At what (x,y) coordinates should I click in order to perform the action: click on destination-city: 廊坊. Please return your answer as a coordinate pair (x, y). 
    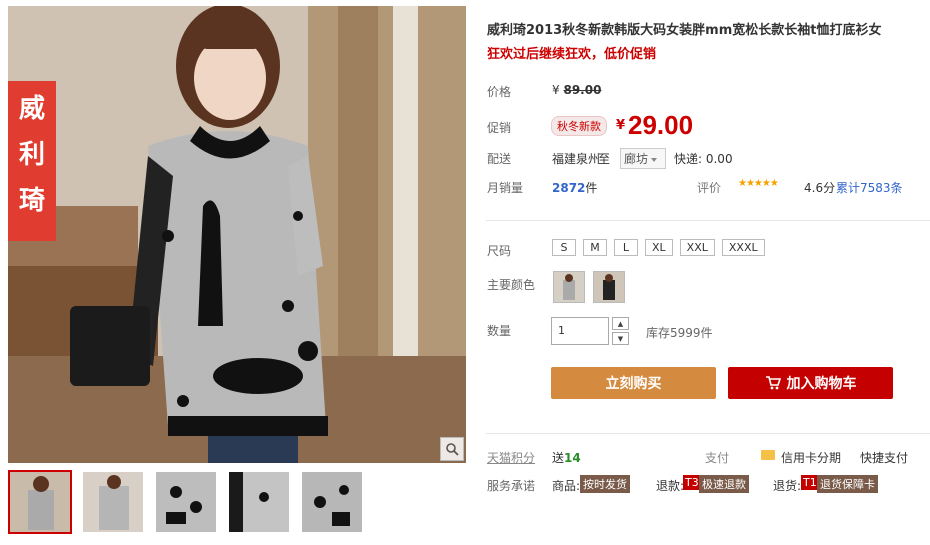
    Looking at the image, I should click on (636, 159).